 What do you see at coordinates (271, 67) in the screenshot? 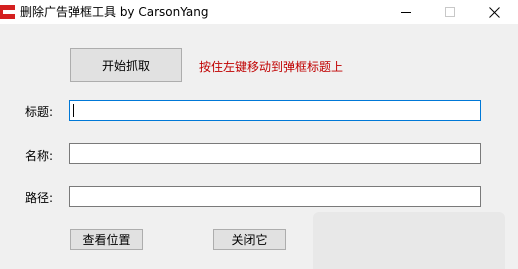
I see `drag-hint-text: 按住左键移动到弹框标题上` at bounding box center [271, 67].